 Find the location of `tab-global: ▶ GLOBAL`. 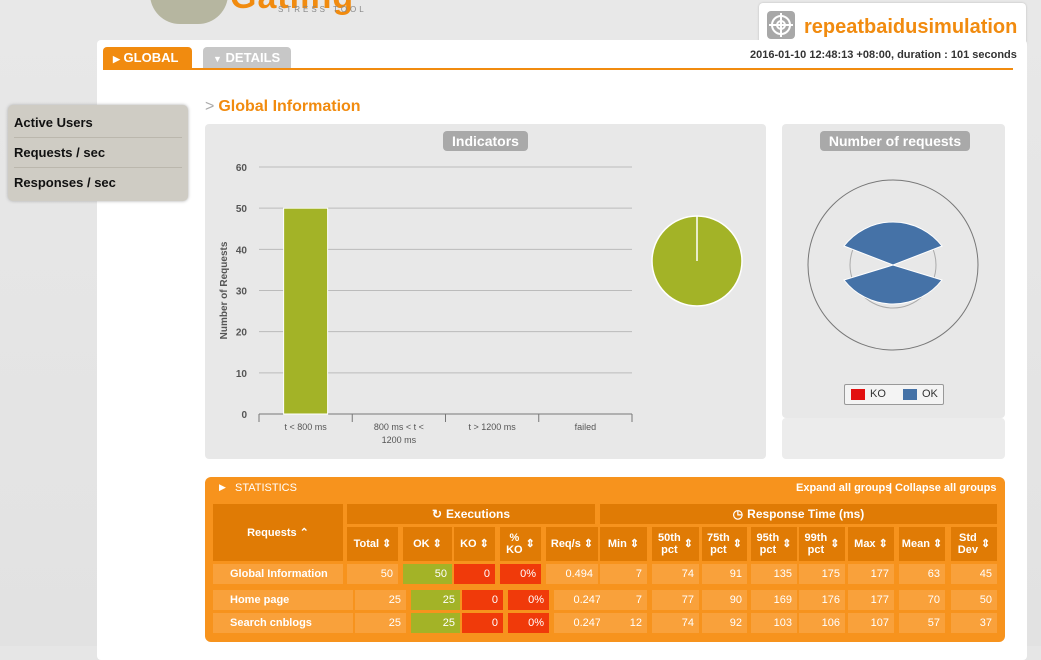

tab-global: ▶ GLOBAL is located at coordinates (147, 58).